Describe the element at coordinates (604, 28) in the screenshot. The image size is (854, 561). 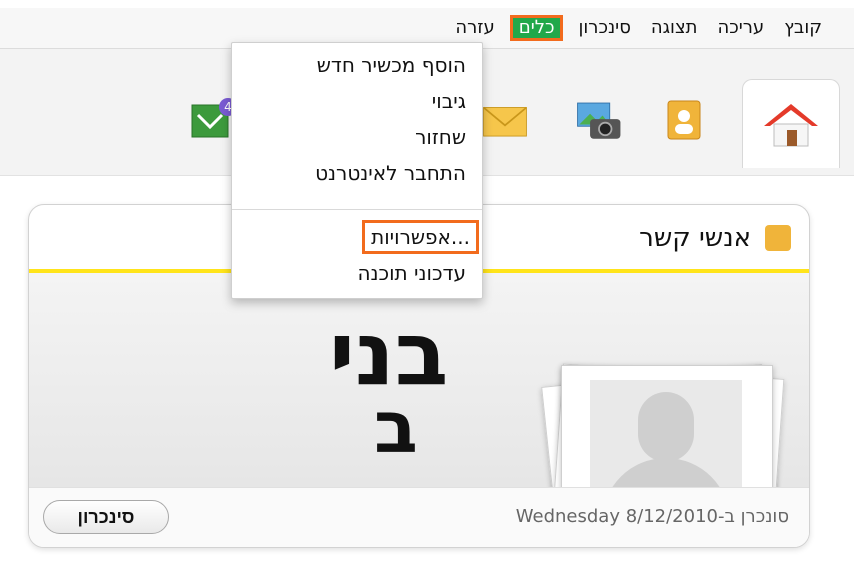
I see `menu-sync: סינכרון` at that location.